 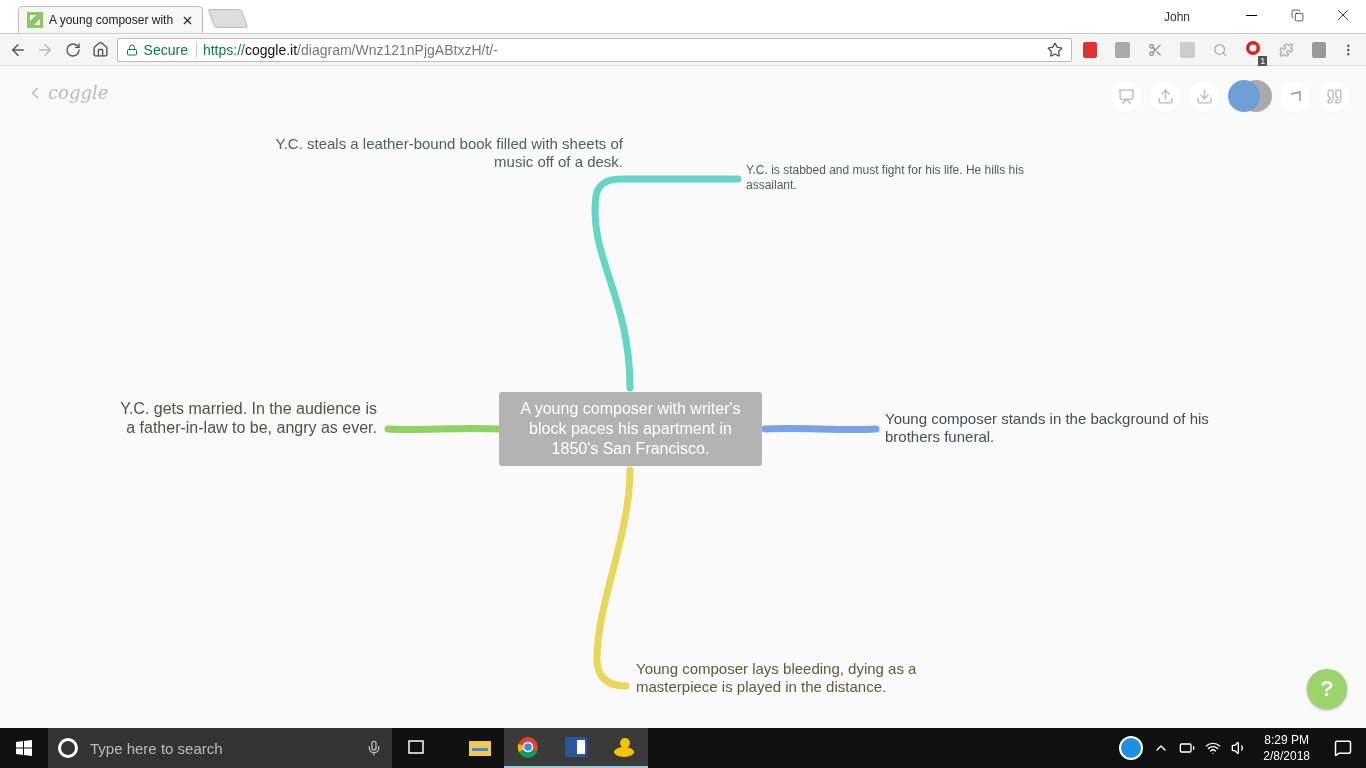 What do you see at coordinates (101, 49) in the screenshot?
I see `home-icon` at bounding box center [101, 49].